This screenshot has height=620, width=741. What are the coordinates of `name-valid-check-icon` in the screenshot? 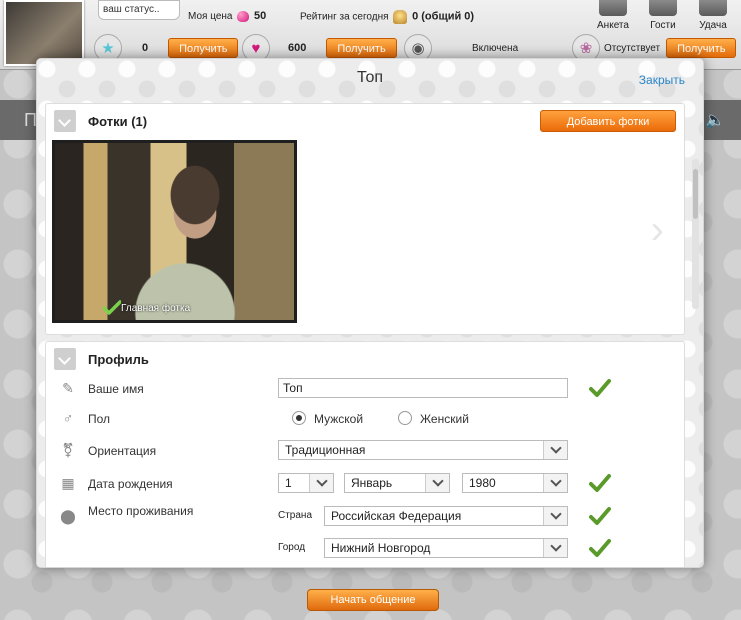 It's located at (600, 388).